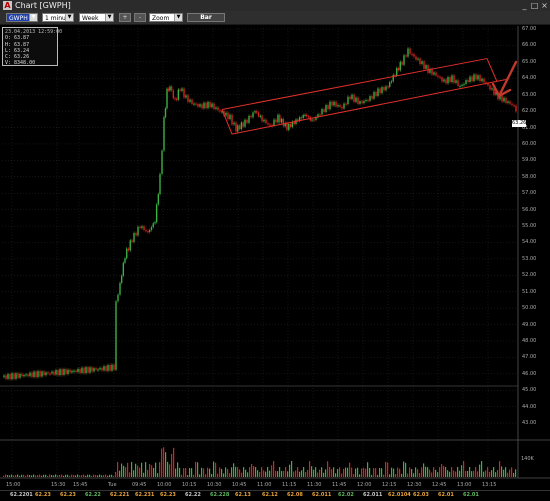 This screenshot has height=501, width=550. What do you see at coordinates (20, 63) in the screenshot?
I see `quote-volume: V: 8348.00` at bounding box center [20, 63].